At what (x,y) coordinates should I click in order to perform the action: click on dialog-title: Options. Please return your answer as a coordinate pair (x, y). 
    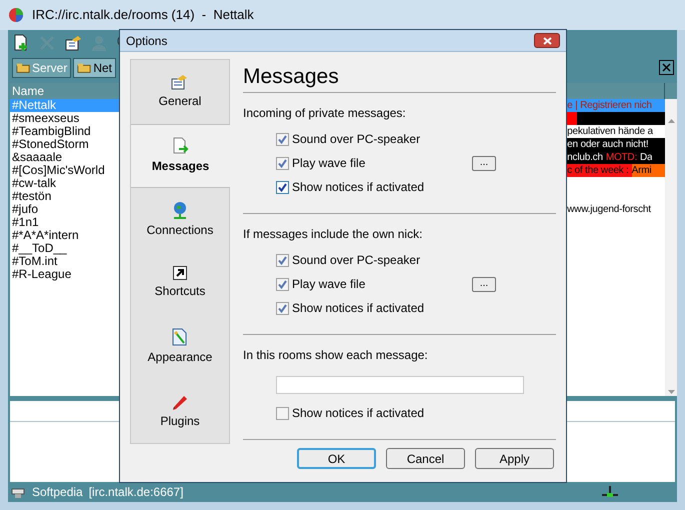
    Looking at the image, I should click on (147, 41).